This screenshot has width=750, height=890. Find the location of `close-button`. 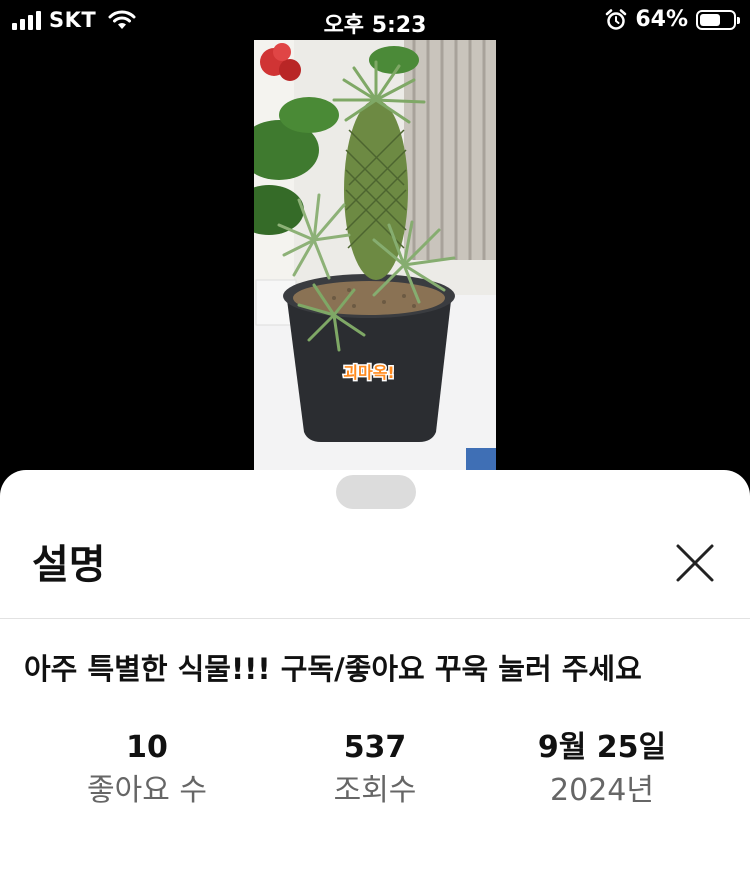

close-button is located at coordinates (695, 563).